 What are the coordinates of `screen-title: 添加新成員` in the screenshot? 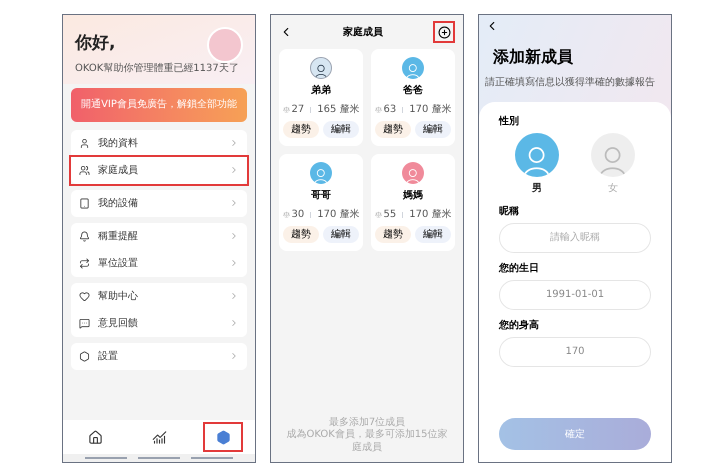 It's located at (533, 57).